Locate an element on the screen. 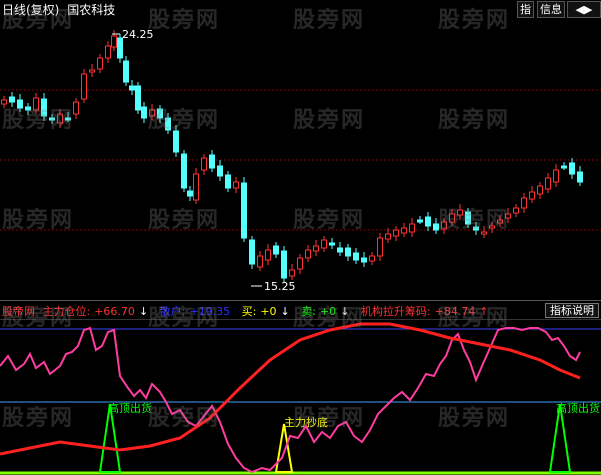  nav-arrows-button: ◀▶ is located at coordinates (584, 9).